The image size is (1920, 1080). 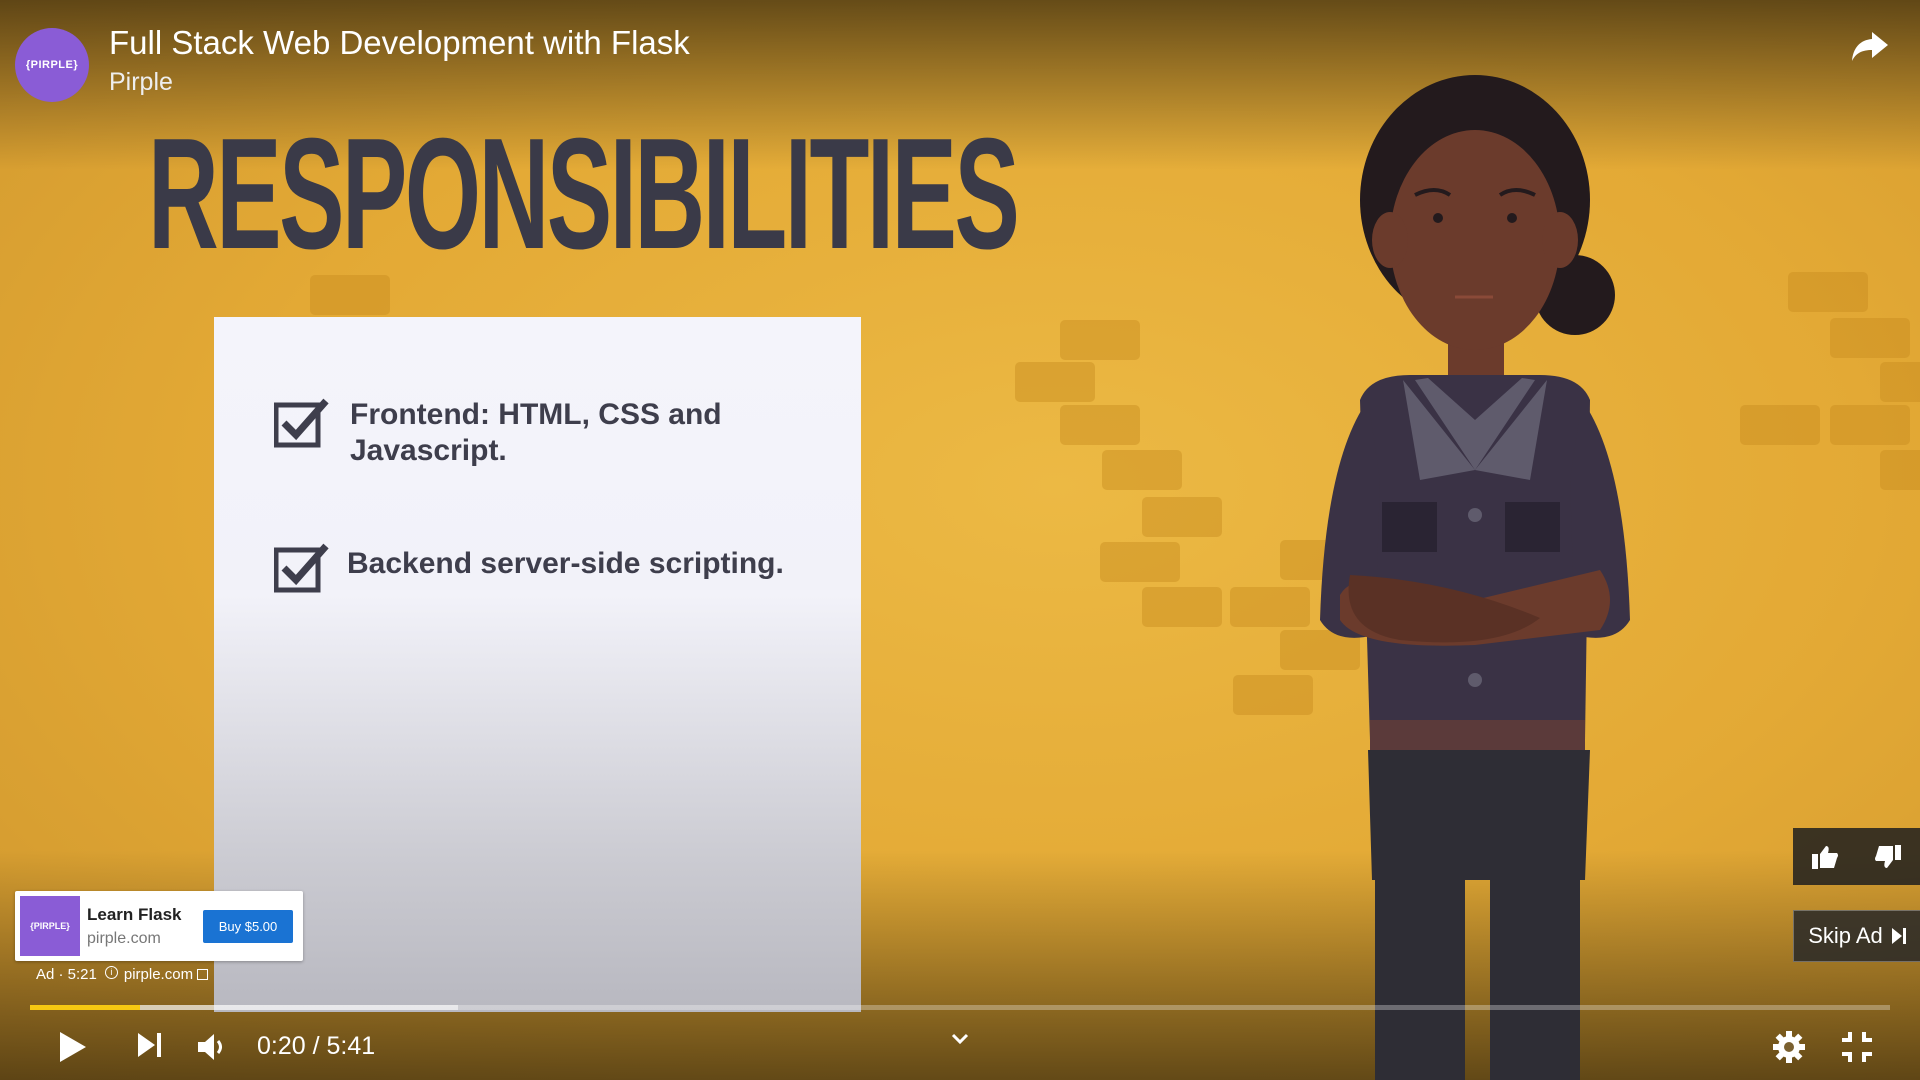 I want to click on channel-name: Pirple, so click(x=141, y=82).